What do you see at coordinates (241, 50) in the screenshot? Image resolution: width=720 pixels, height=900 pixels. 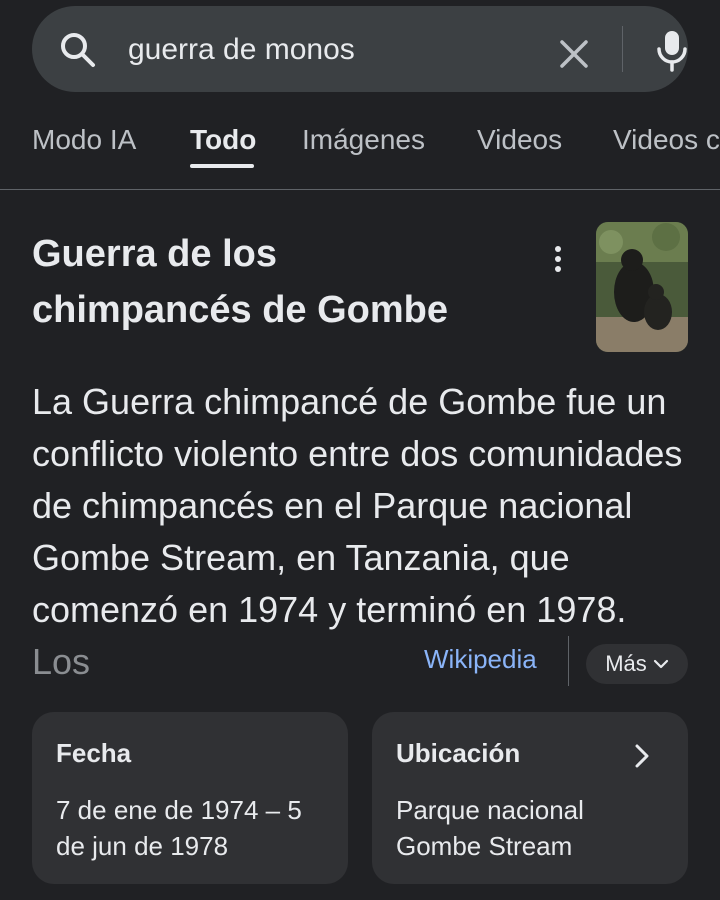 I see `search-input: guerra de monos` at bounding box center [241, 50].